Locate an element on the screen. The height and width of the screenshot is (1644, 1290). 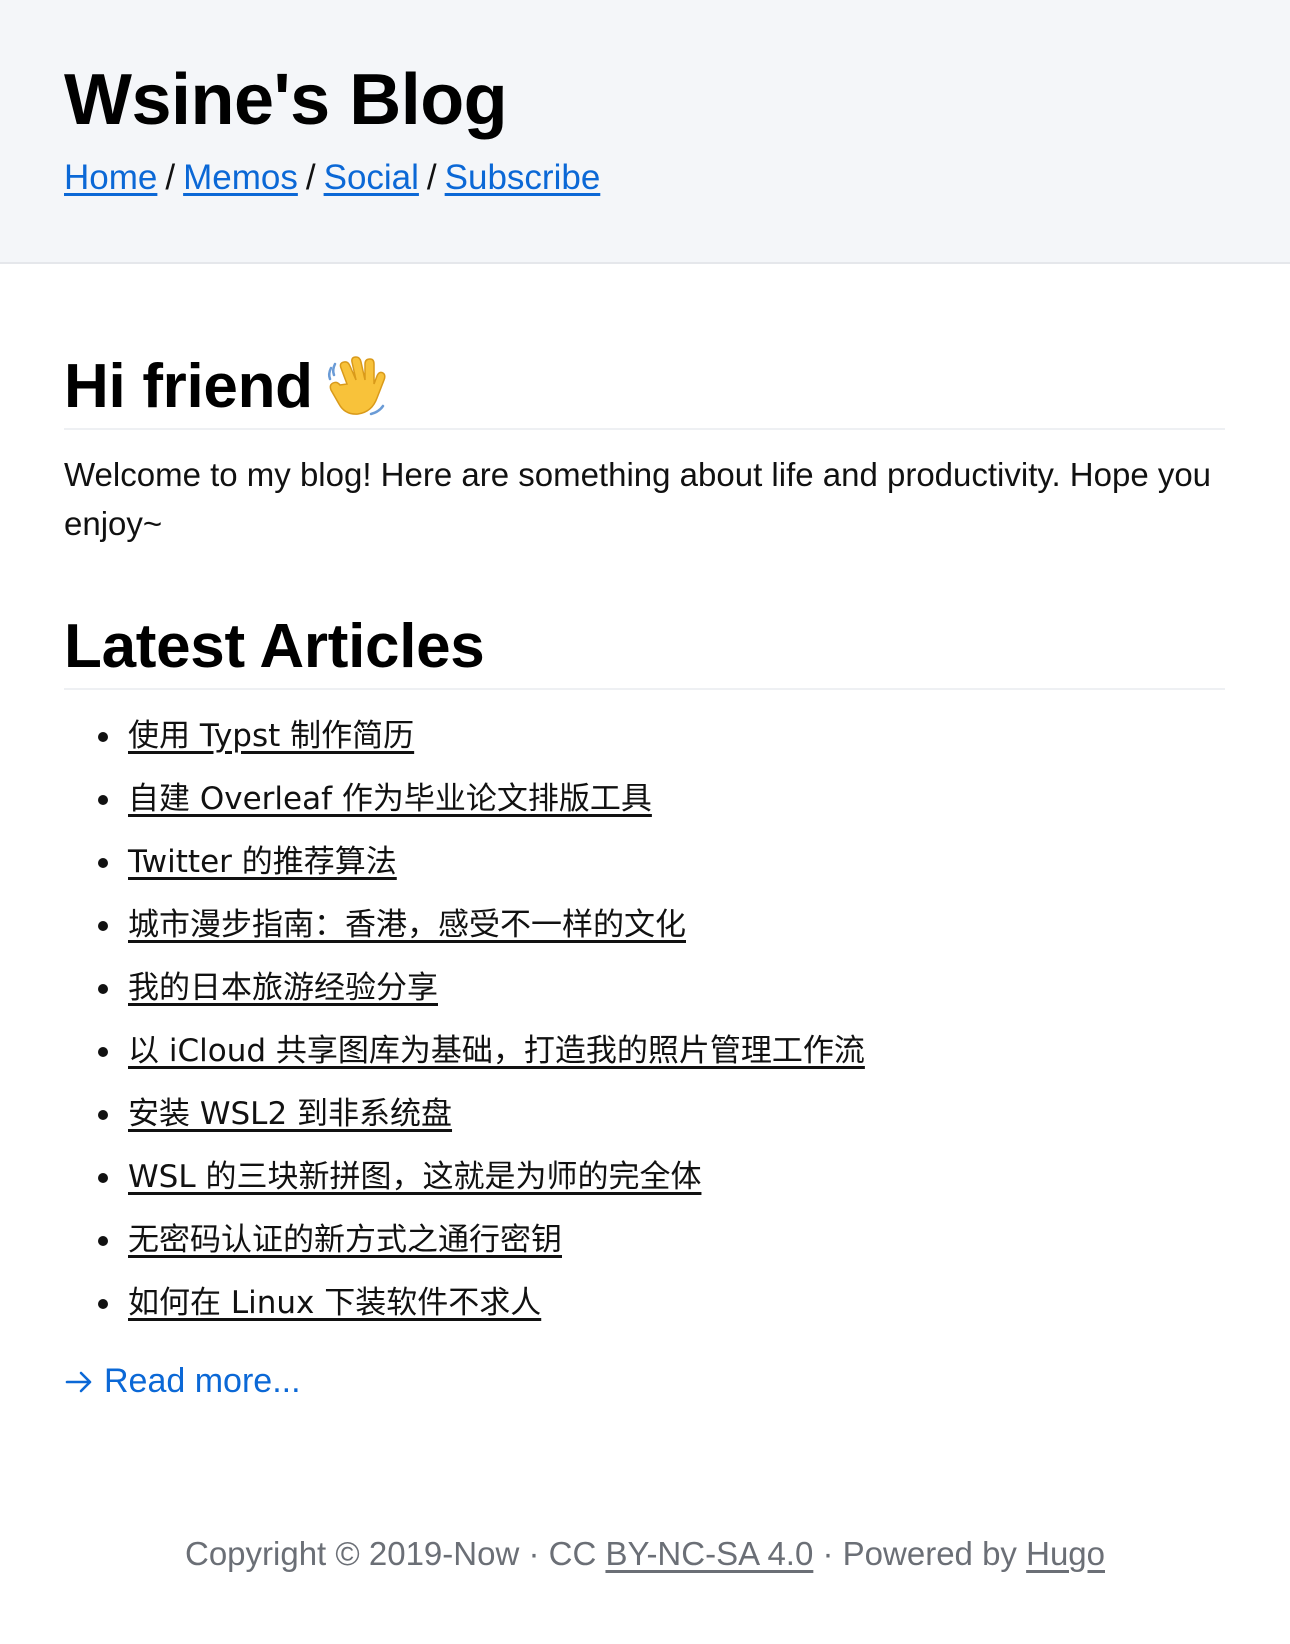
list-item: 以 iCloud 共享图库为基础，打造我的照片管理工作流 is located at coordinates (645, 1050).